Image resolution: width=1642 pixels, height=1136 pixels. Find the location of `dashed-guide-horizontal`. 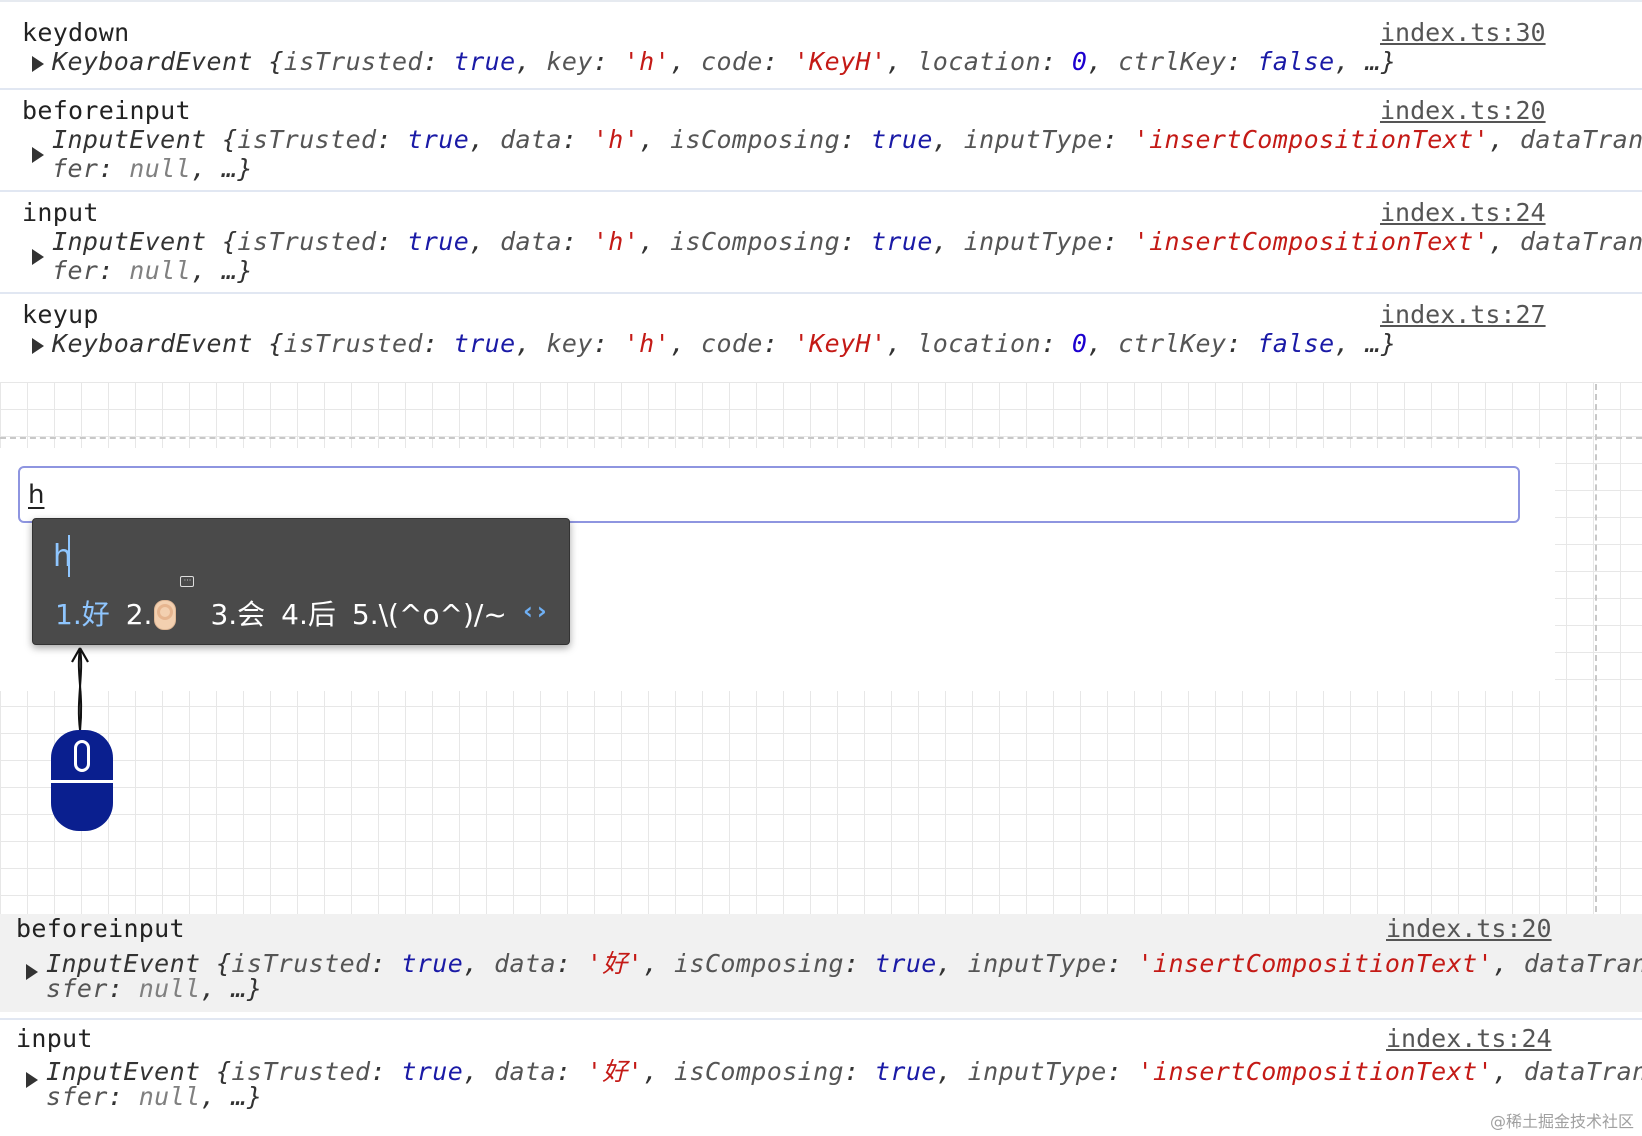

dashed-guide-horizontal is located at coordinates (821, 438).